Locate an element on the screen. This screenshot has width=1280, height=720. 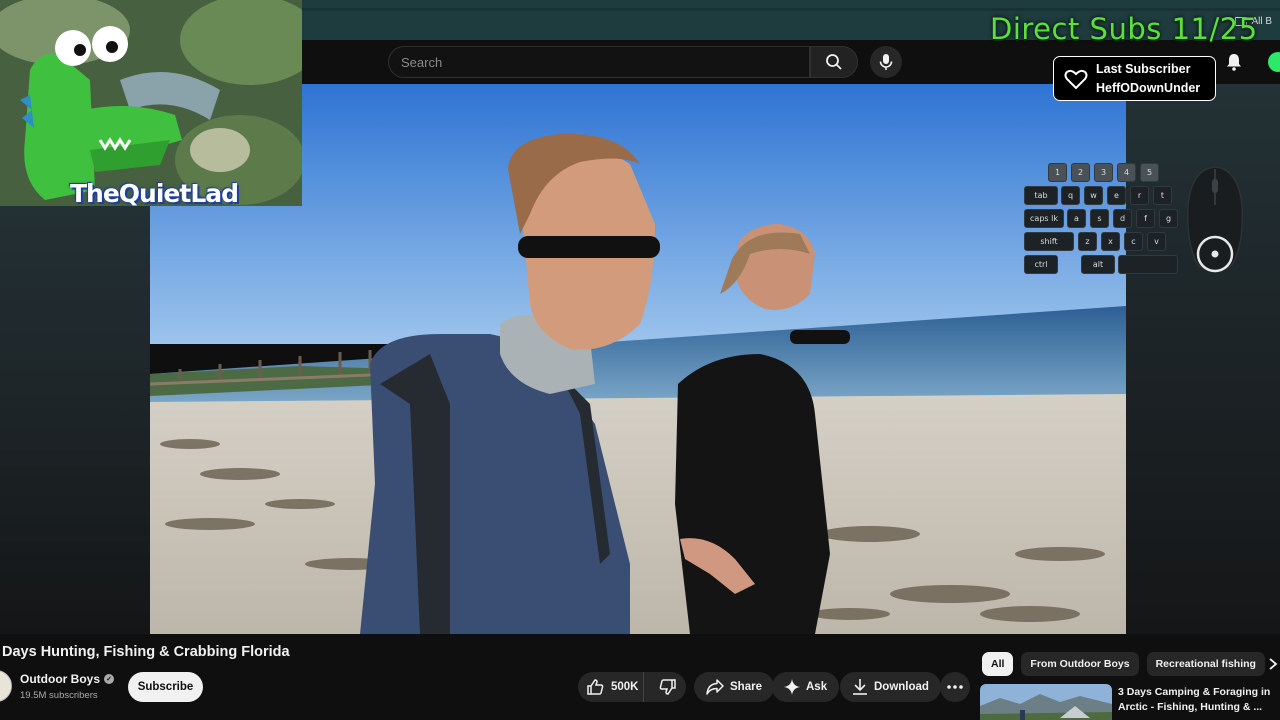
mascot-crocodile-image is located at coordinates (151, 103).